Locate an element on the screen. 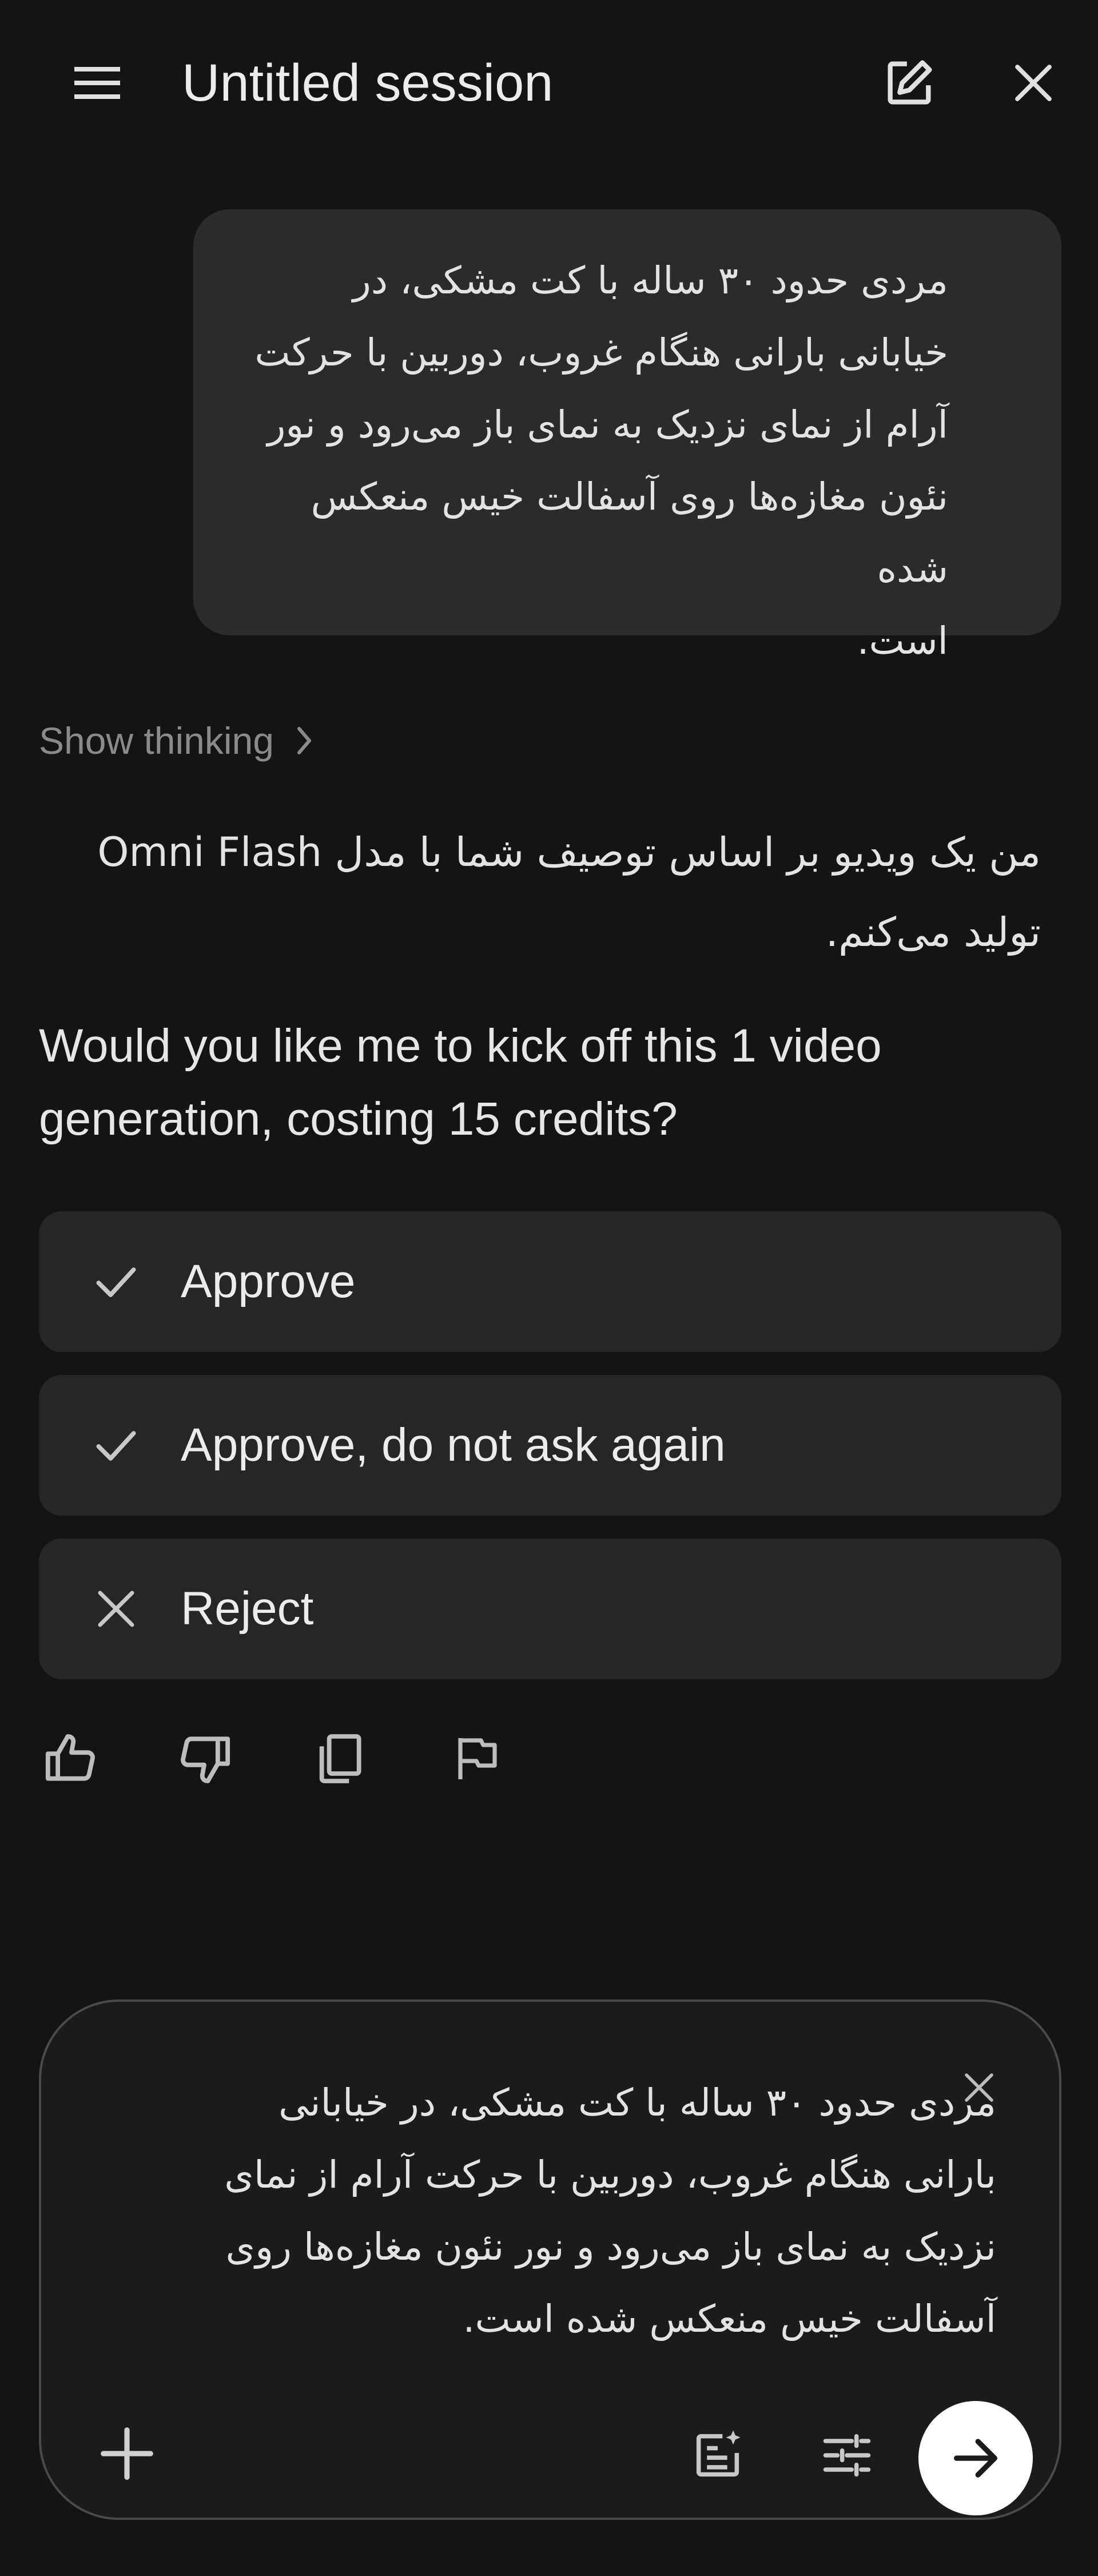 Image resolution: width=1098 pixels, height=2576 pixels. prompt-input-line: مردی حدود ۳۰ ساله با کت مشکی، در خیابانی is located at coordinates (637, 2103).